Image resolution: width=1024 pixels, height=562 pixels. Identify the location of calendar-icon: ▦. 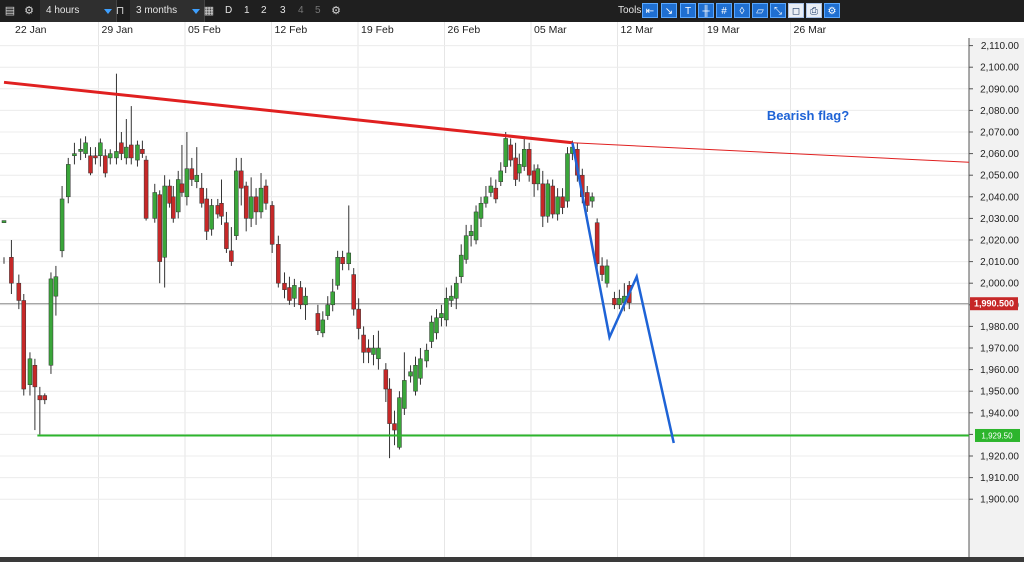
(209, 11).